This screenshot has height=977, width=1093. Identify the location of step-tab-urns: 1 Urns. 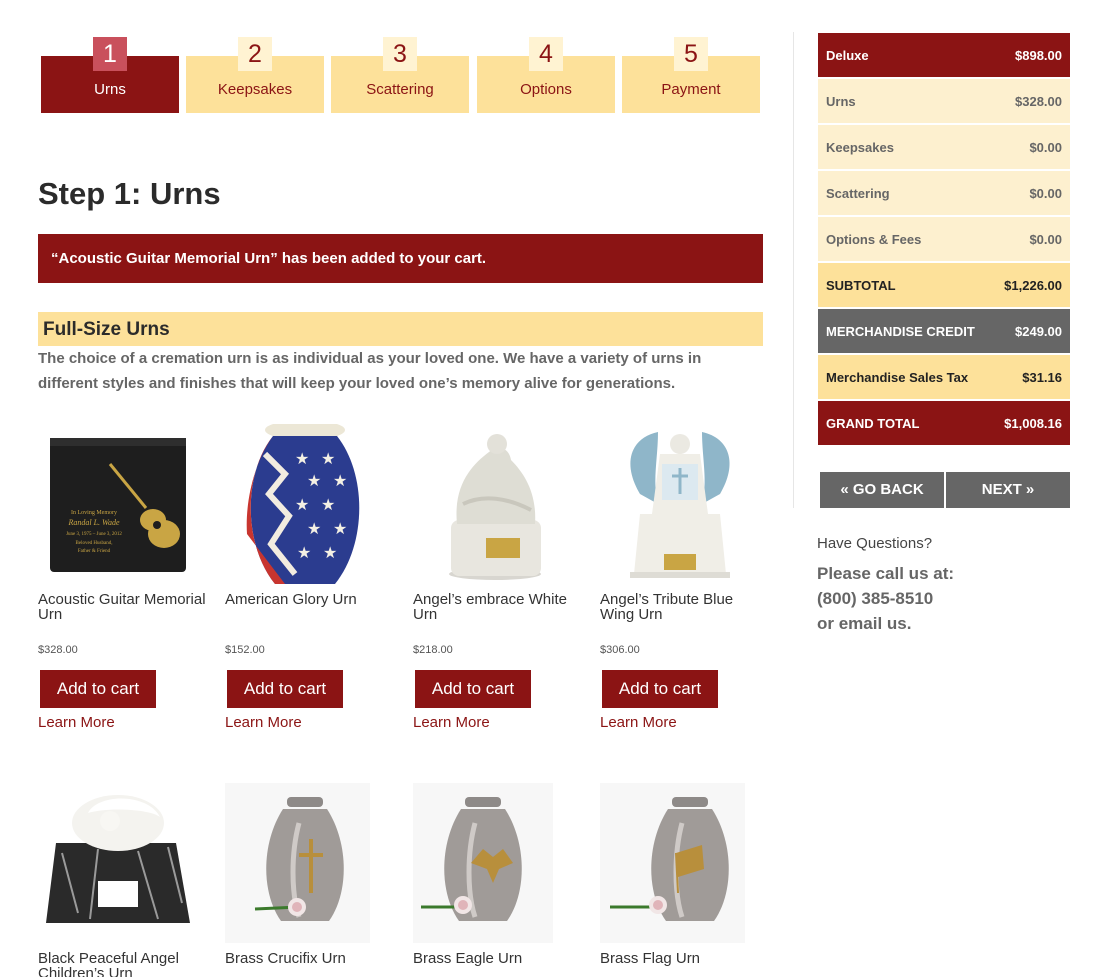
(110, 75).